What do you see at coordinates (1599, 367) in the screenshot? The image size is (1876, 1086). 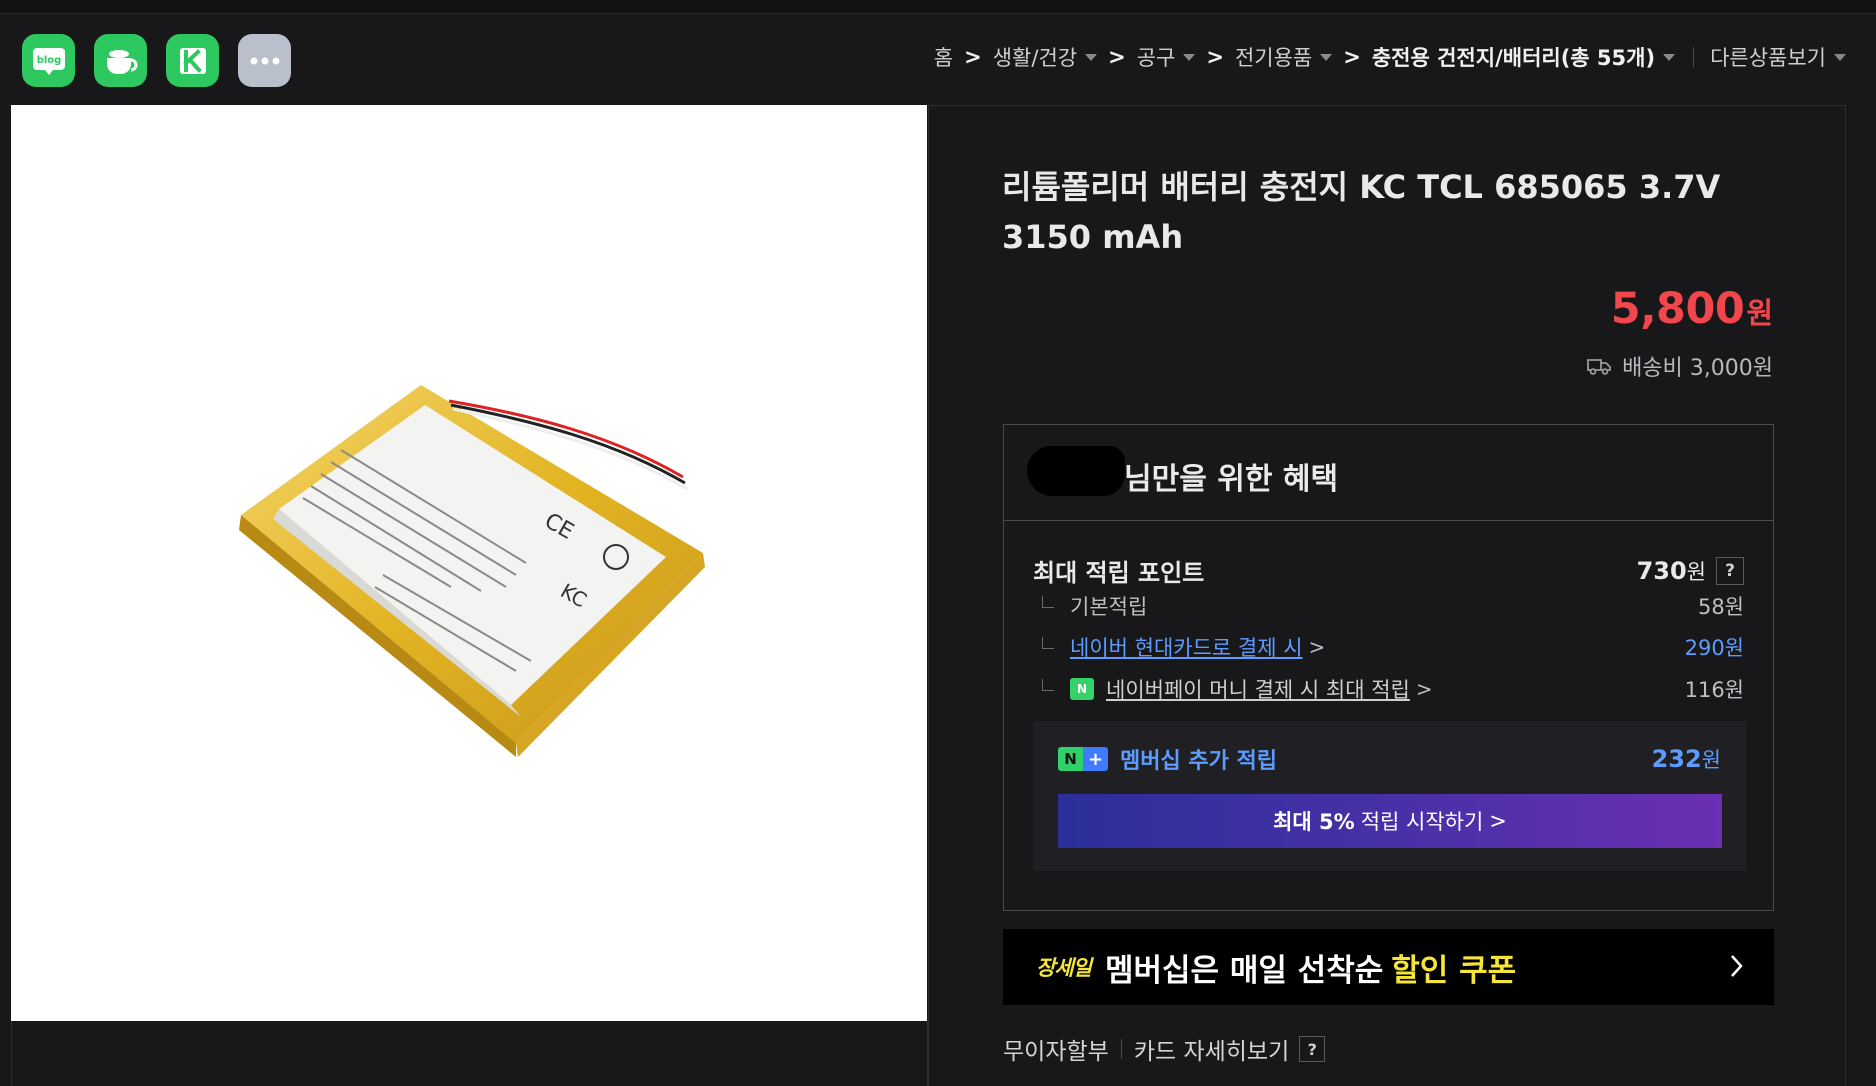 I see `truck-icon` at bounding box center [1599, 367].